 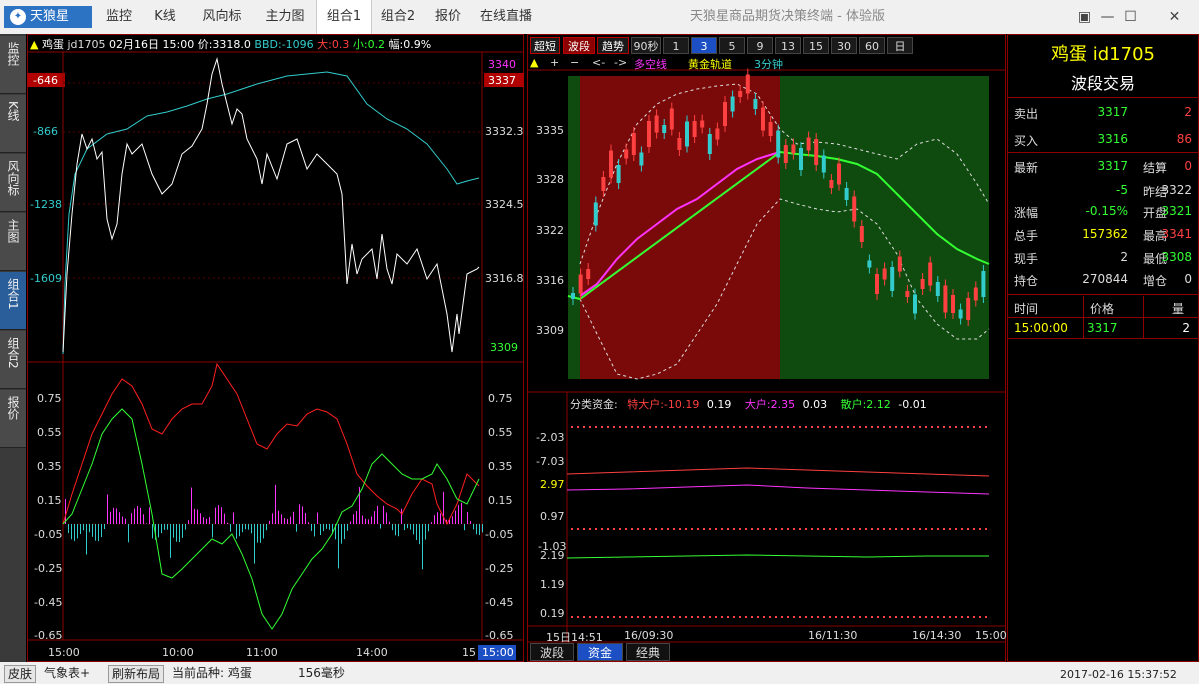 What do you see at coordinates (165, 17) in the screenshot?
I see `menu-kline: K线` at bounding box center [165, 17].